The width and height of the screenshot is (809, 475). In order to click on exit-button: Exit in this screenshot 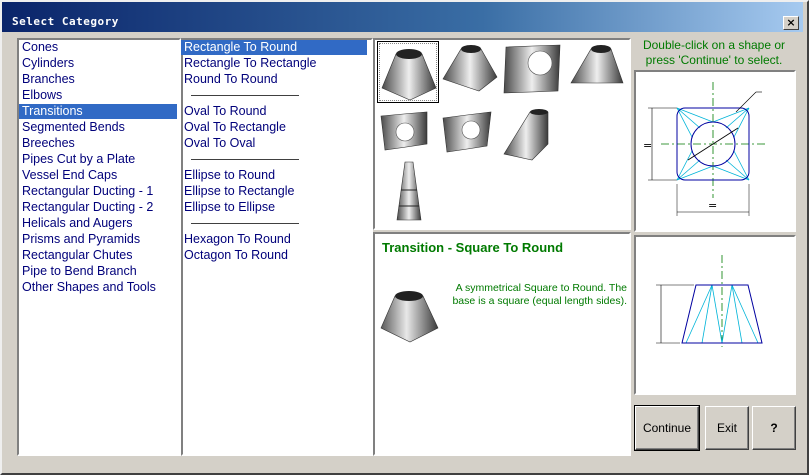, I will do `click(727, 428)`.